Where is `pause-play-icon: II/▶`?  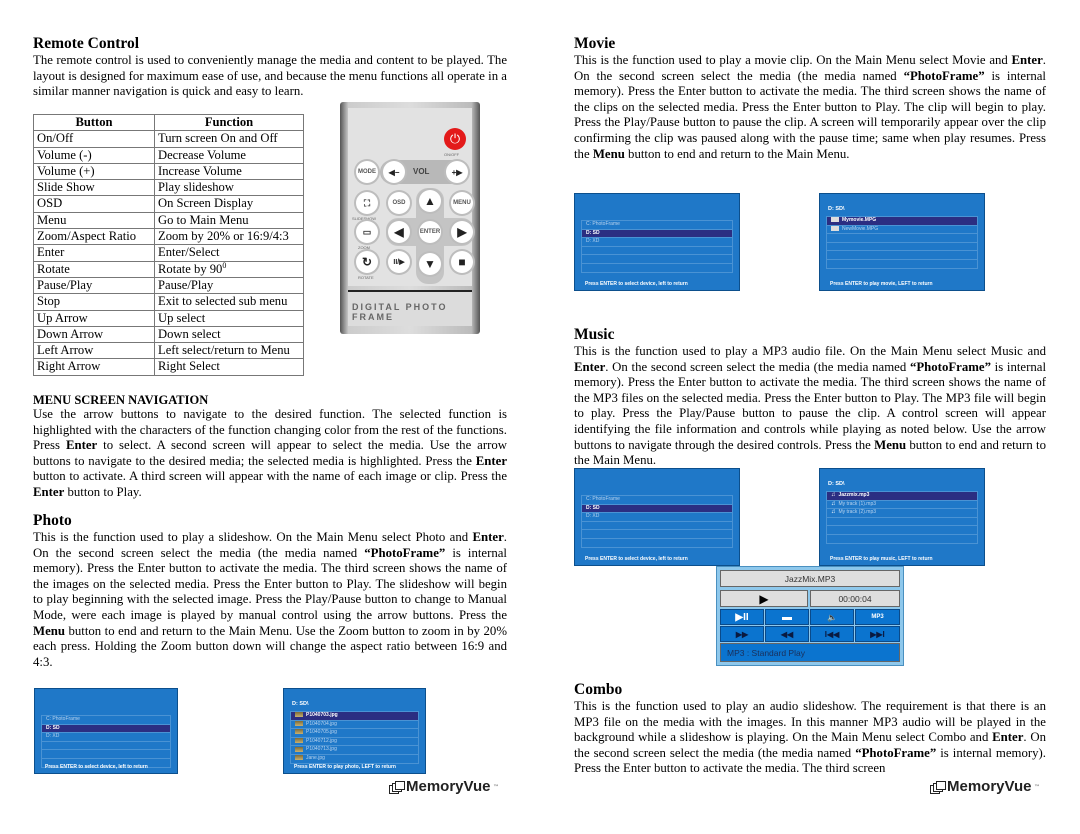 pause-play-icon: II/▶ is located at coordinates (399, 262).